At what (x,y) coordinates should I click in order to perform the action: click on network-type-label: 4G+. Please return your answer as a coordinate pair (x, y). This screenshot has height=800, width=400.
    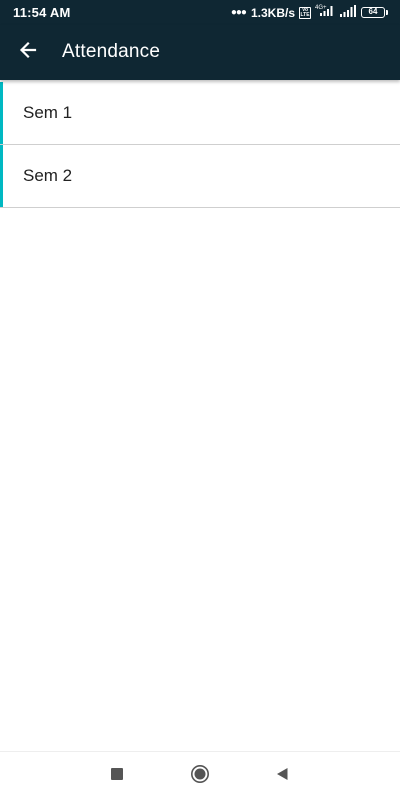
    Looking at the image, I should click on (321, 8).